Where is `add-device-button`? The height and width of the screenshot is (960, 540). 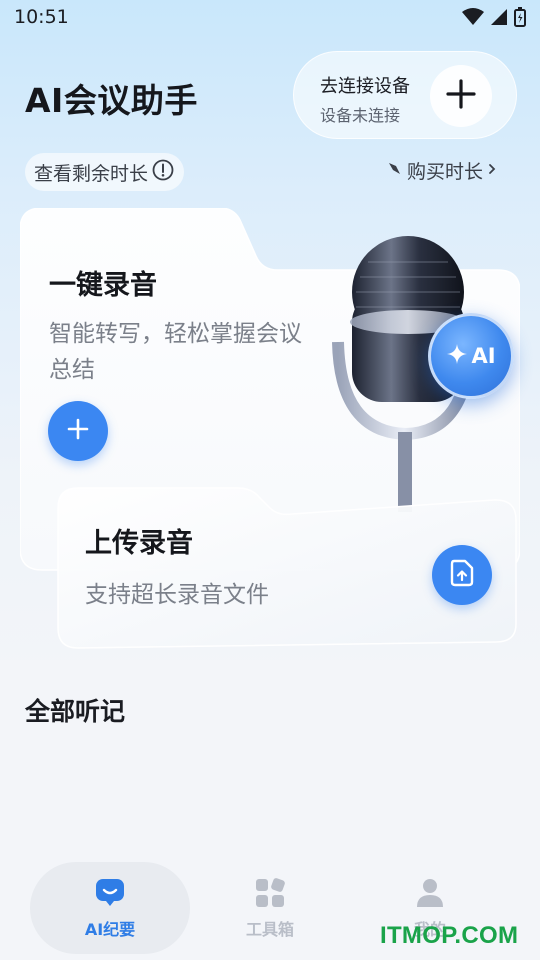 add-device-button is located at coordinates (461, 96).